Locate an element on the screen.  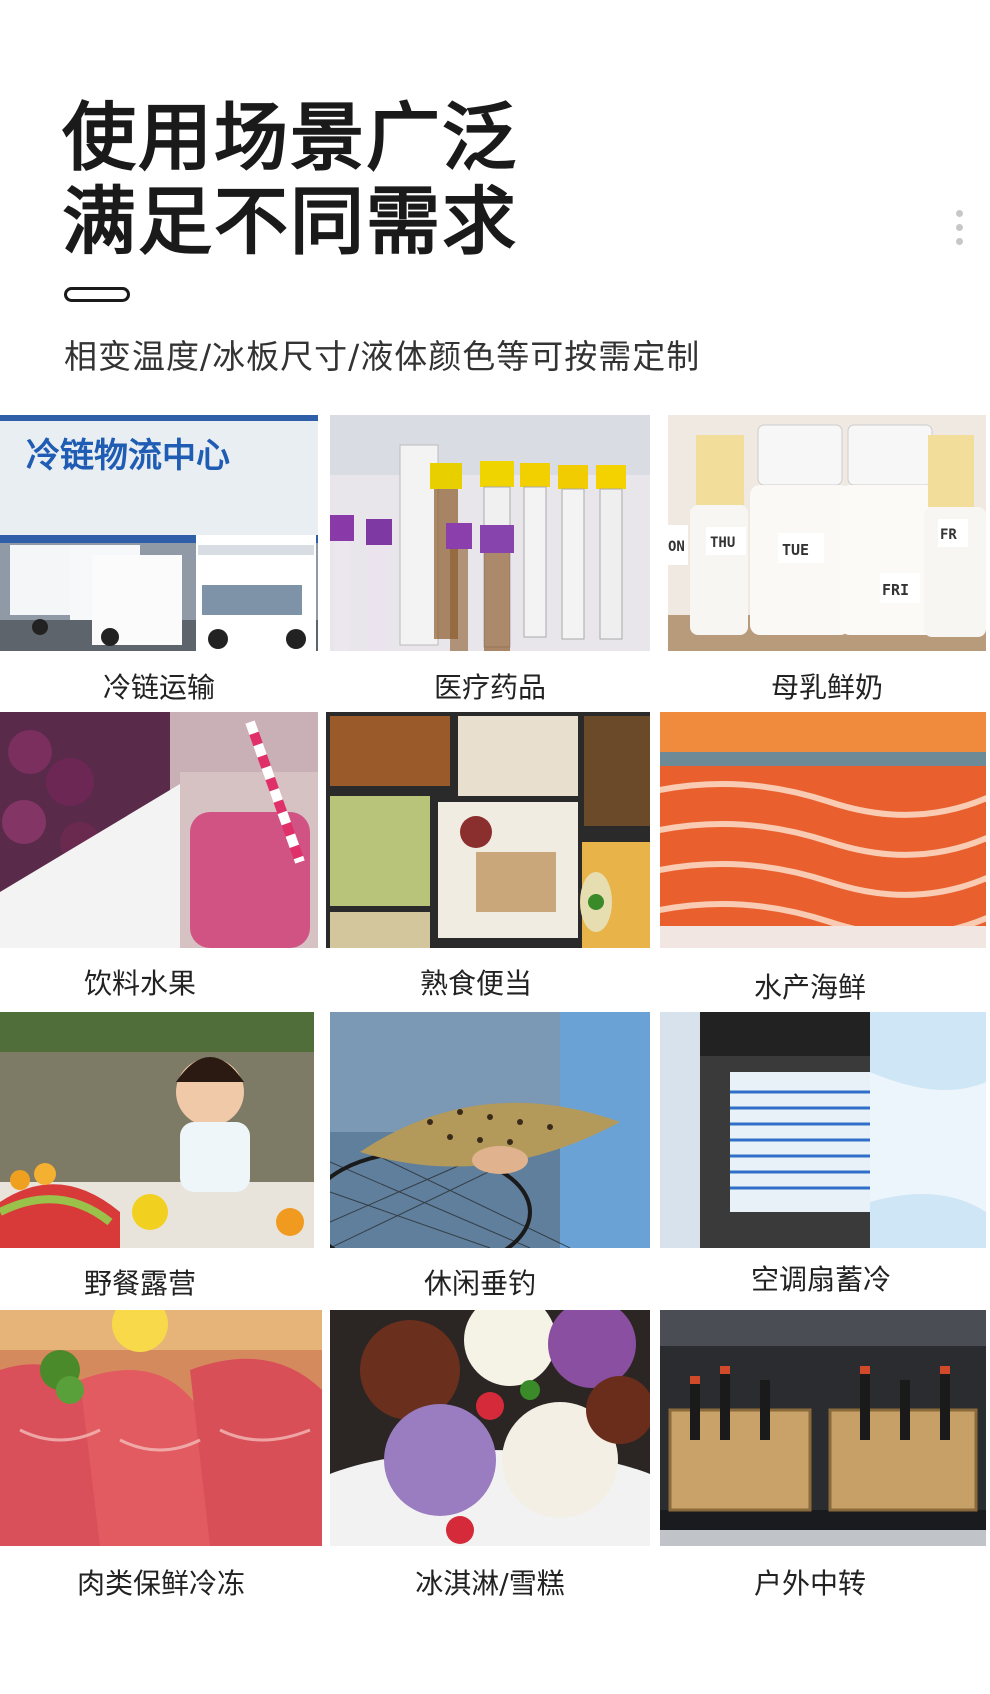
scenario-label-outdoor: 户外中转 is located at coordinates (809, 1583).